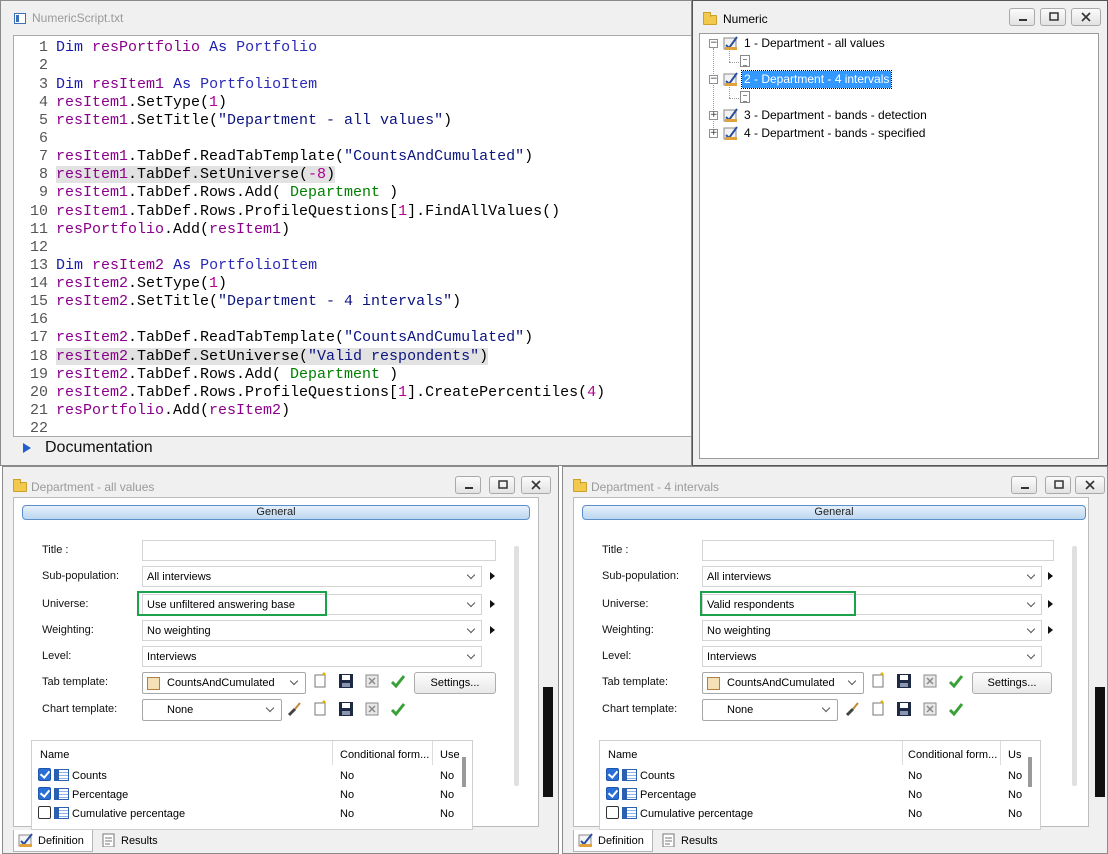 Image resolution: width=1108 pixels, height=854 pixels. I want to click on tree-item: + 3 - Department - bands - detection, so click(899, 115).